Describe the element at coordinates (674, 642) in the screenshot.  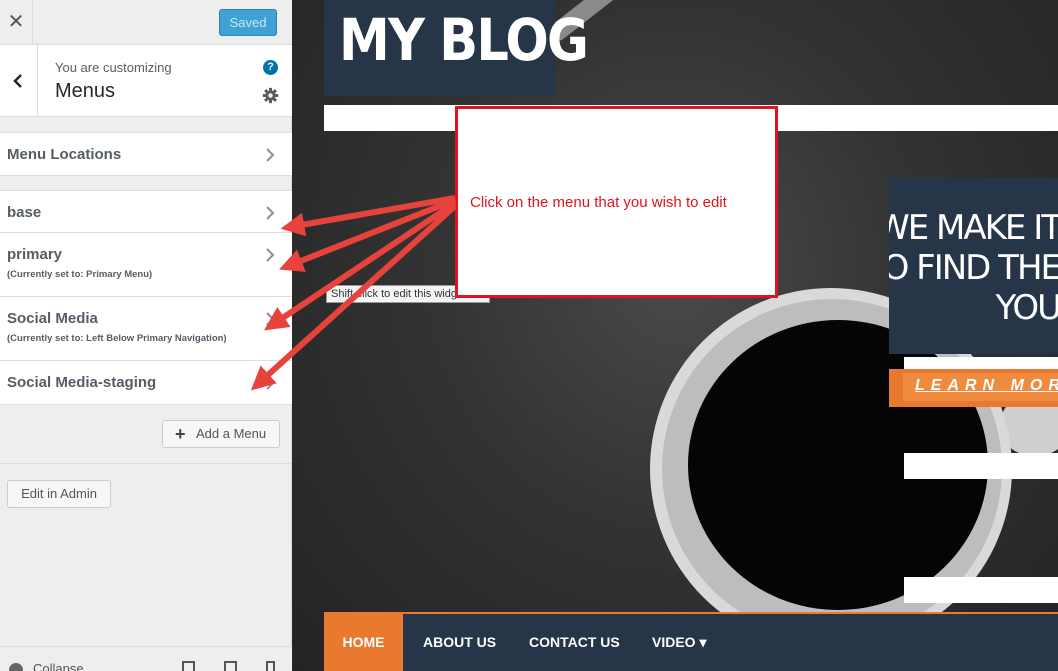
I see `nav-video-label: VIDEO` at that location.